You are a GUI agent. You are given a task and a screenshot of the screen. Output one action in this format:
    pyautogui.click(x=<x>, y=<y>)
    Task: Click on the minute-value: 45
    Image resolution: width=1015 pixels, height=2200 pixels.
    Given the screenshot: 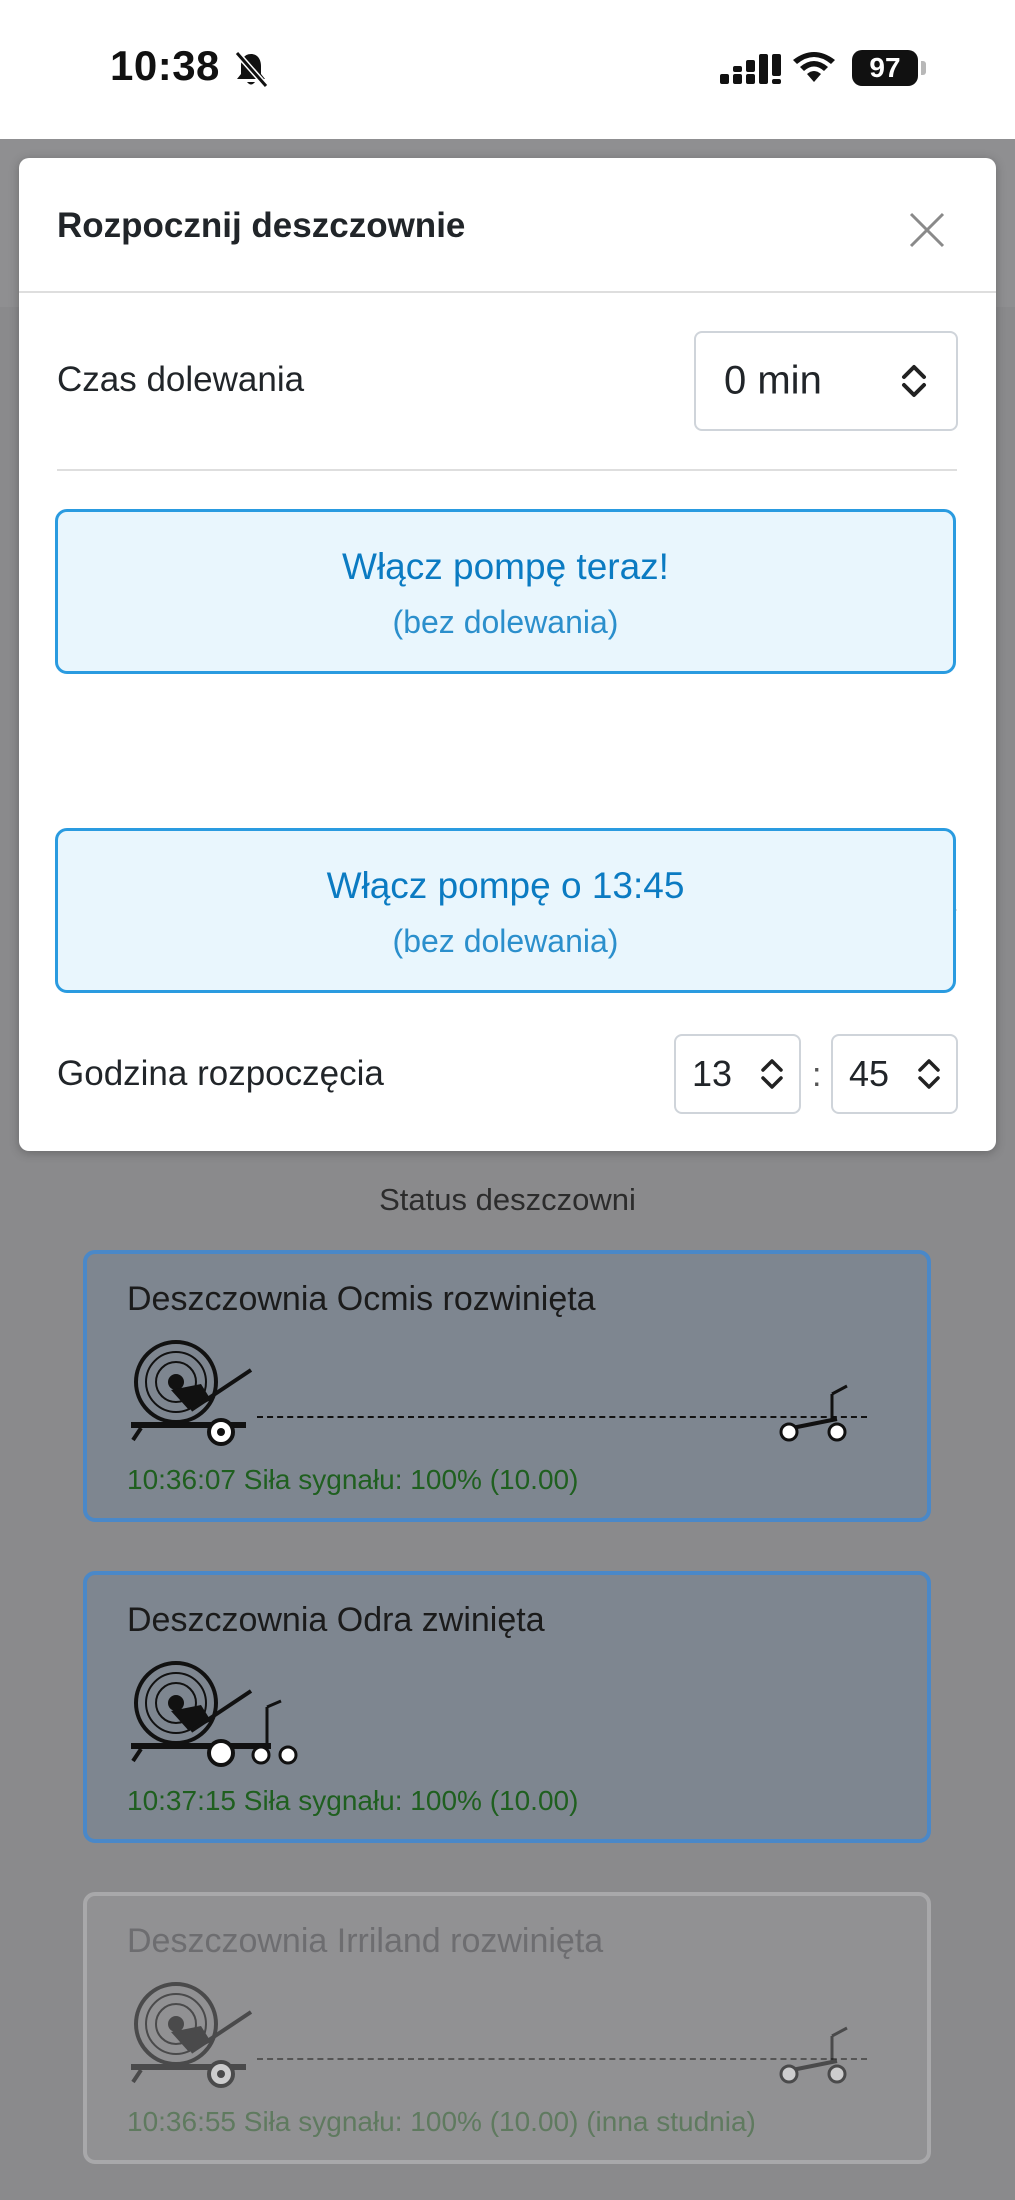 What is the action you would take?
    pyautogui.click(x=869, y=1073)
    